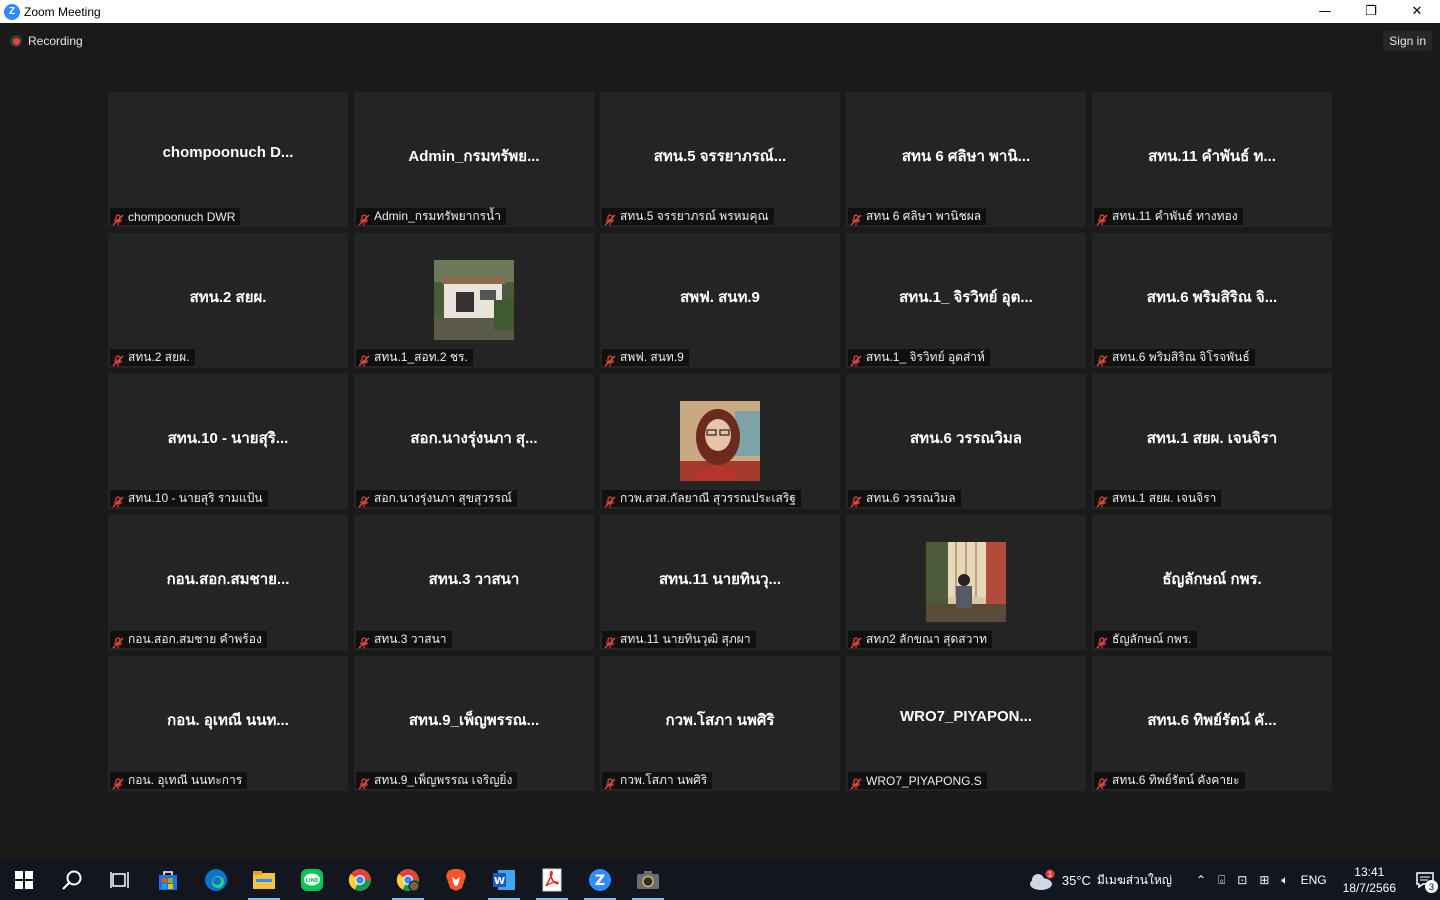 This screenshot has height=900, width=1440. What do you see at coordinates (927, 639) in the screenshot?
I see `participant-name-text: สทภ2 ลักขณา สุดสวาท` at bounding box center [927, 639].